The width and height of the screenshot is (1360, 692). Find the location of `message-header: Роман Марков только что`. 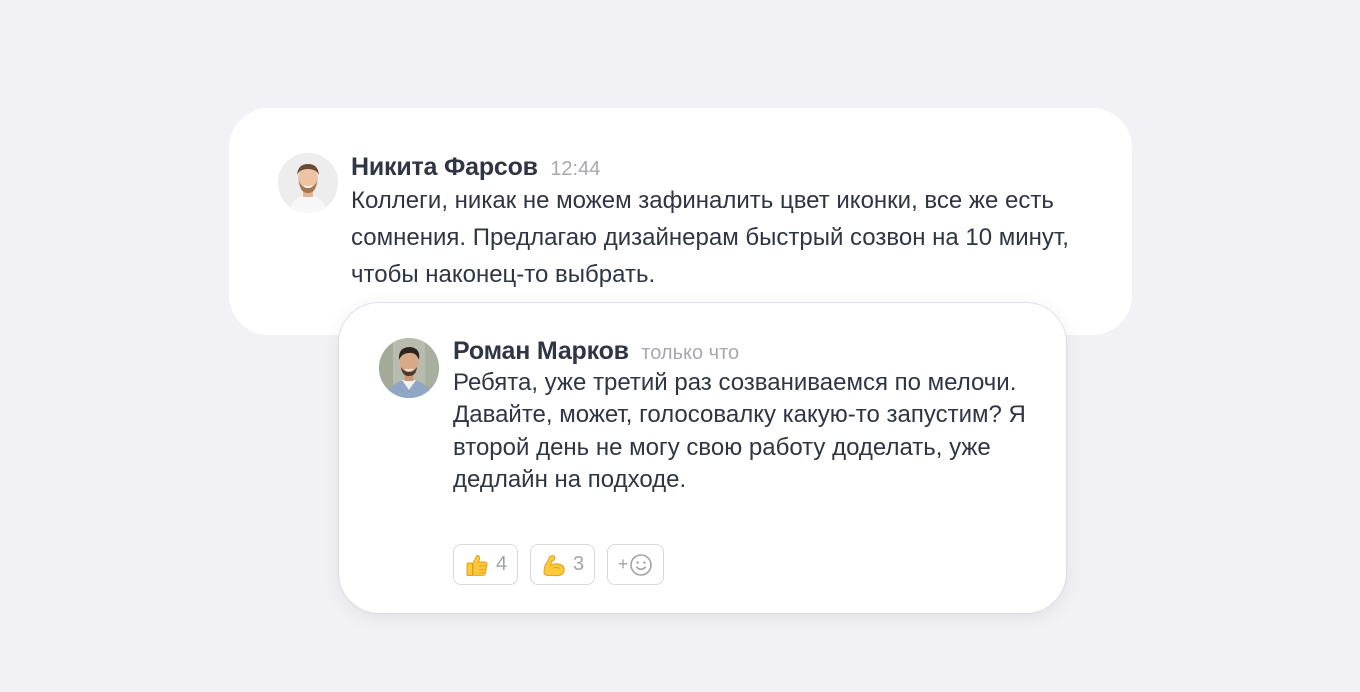

message-header: Роман Марков только что is located at coordinates (596, 351).